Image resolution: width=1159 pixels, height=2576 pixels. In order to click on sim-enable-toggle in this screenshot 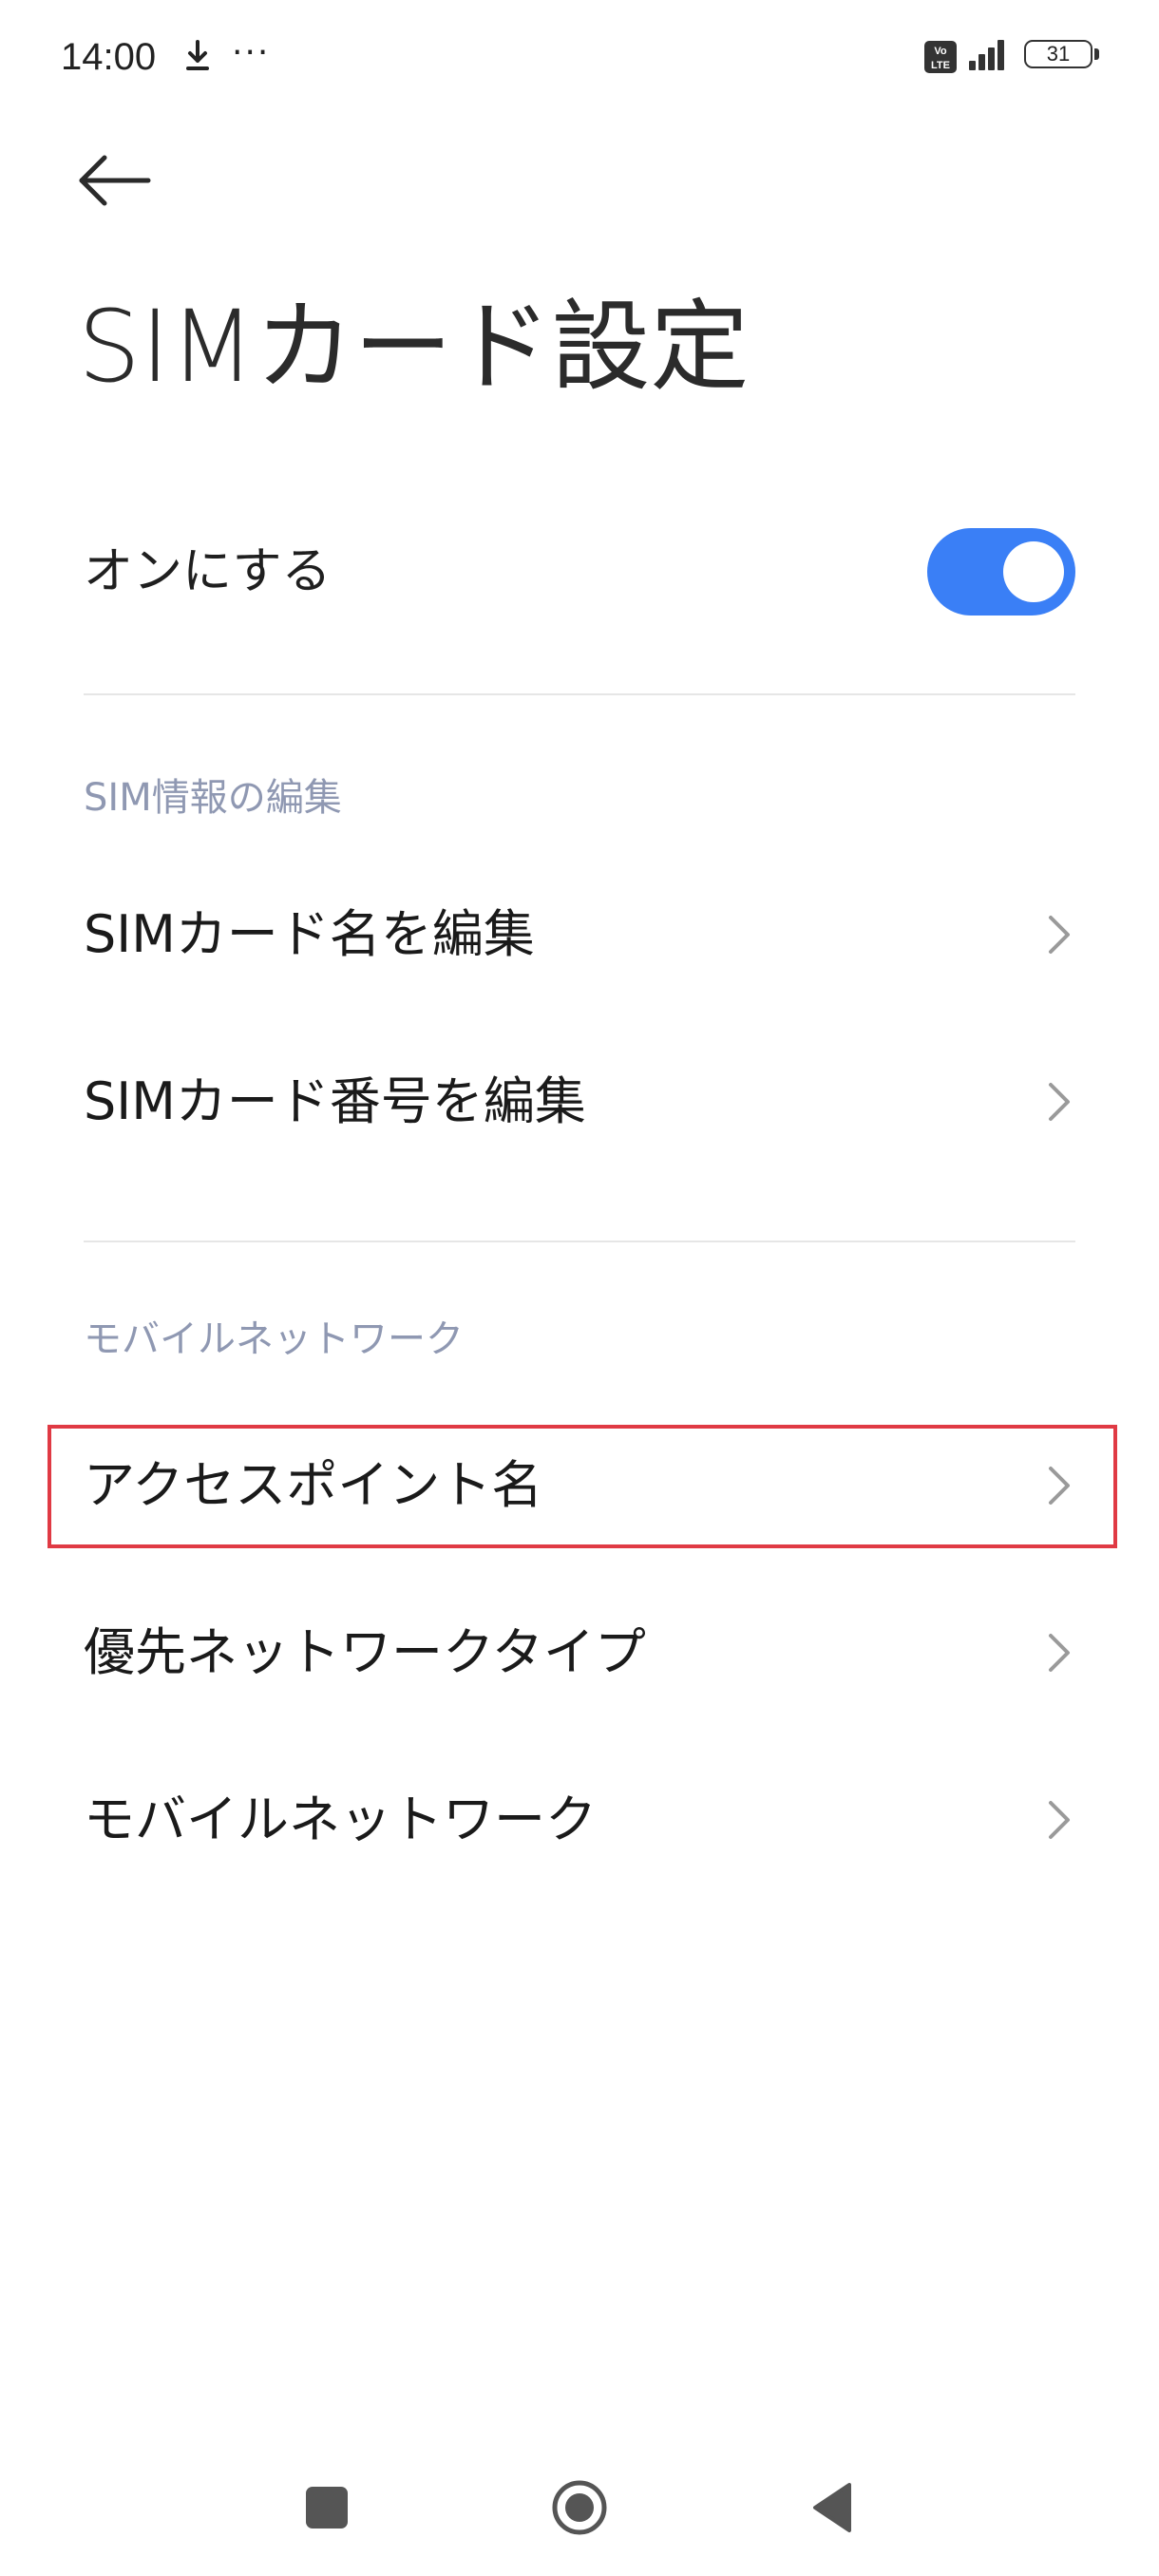, I will do `click(1001, 572)`.